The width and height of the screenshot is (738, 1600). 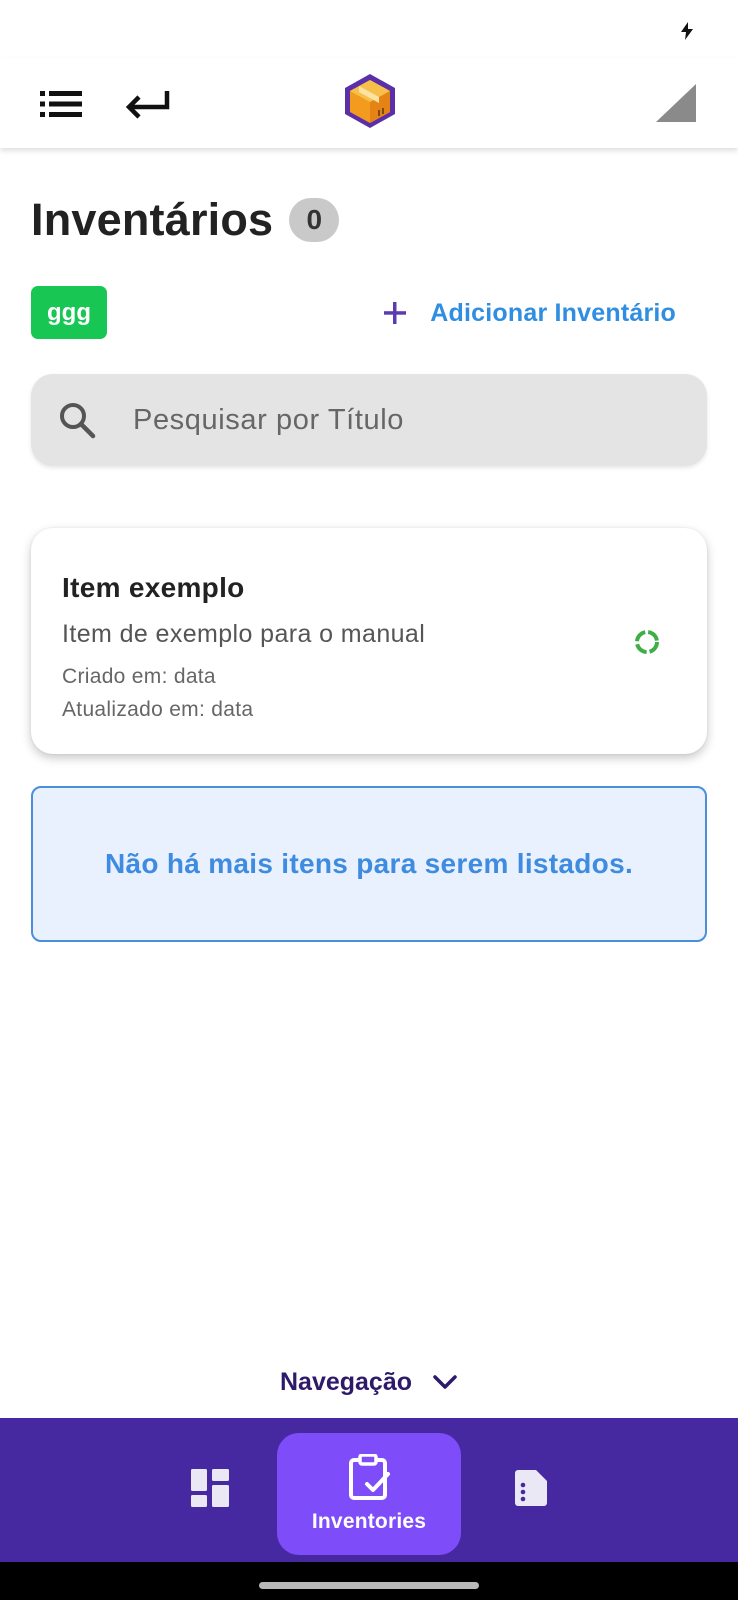 I want to click on add-inventory-button: Adicionar Inventário, so click(x=528, y=313).